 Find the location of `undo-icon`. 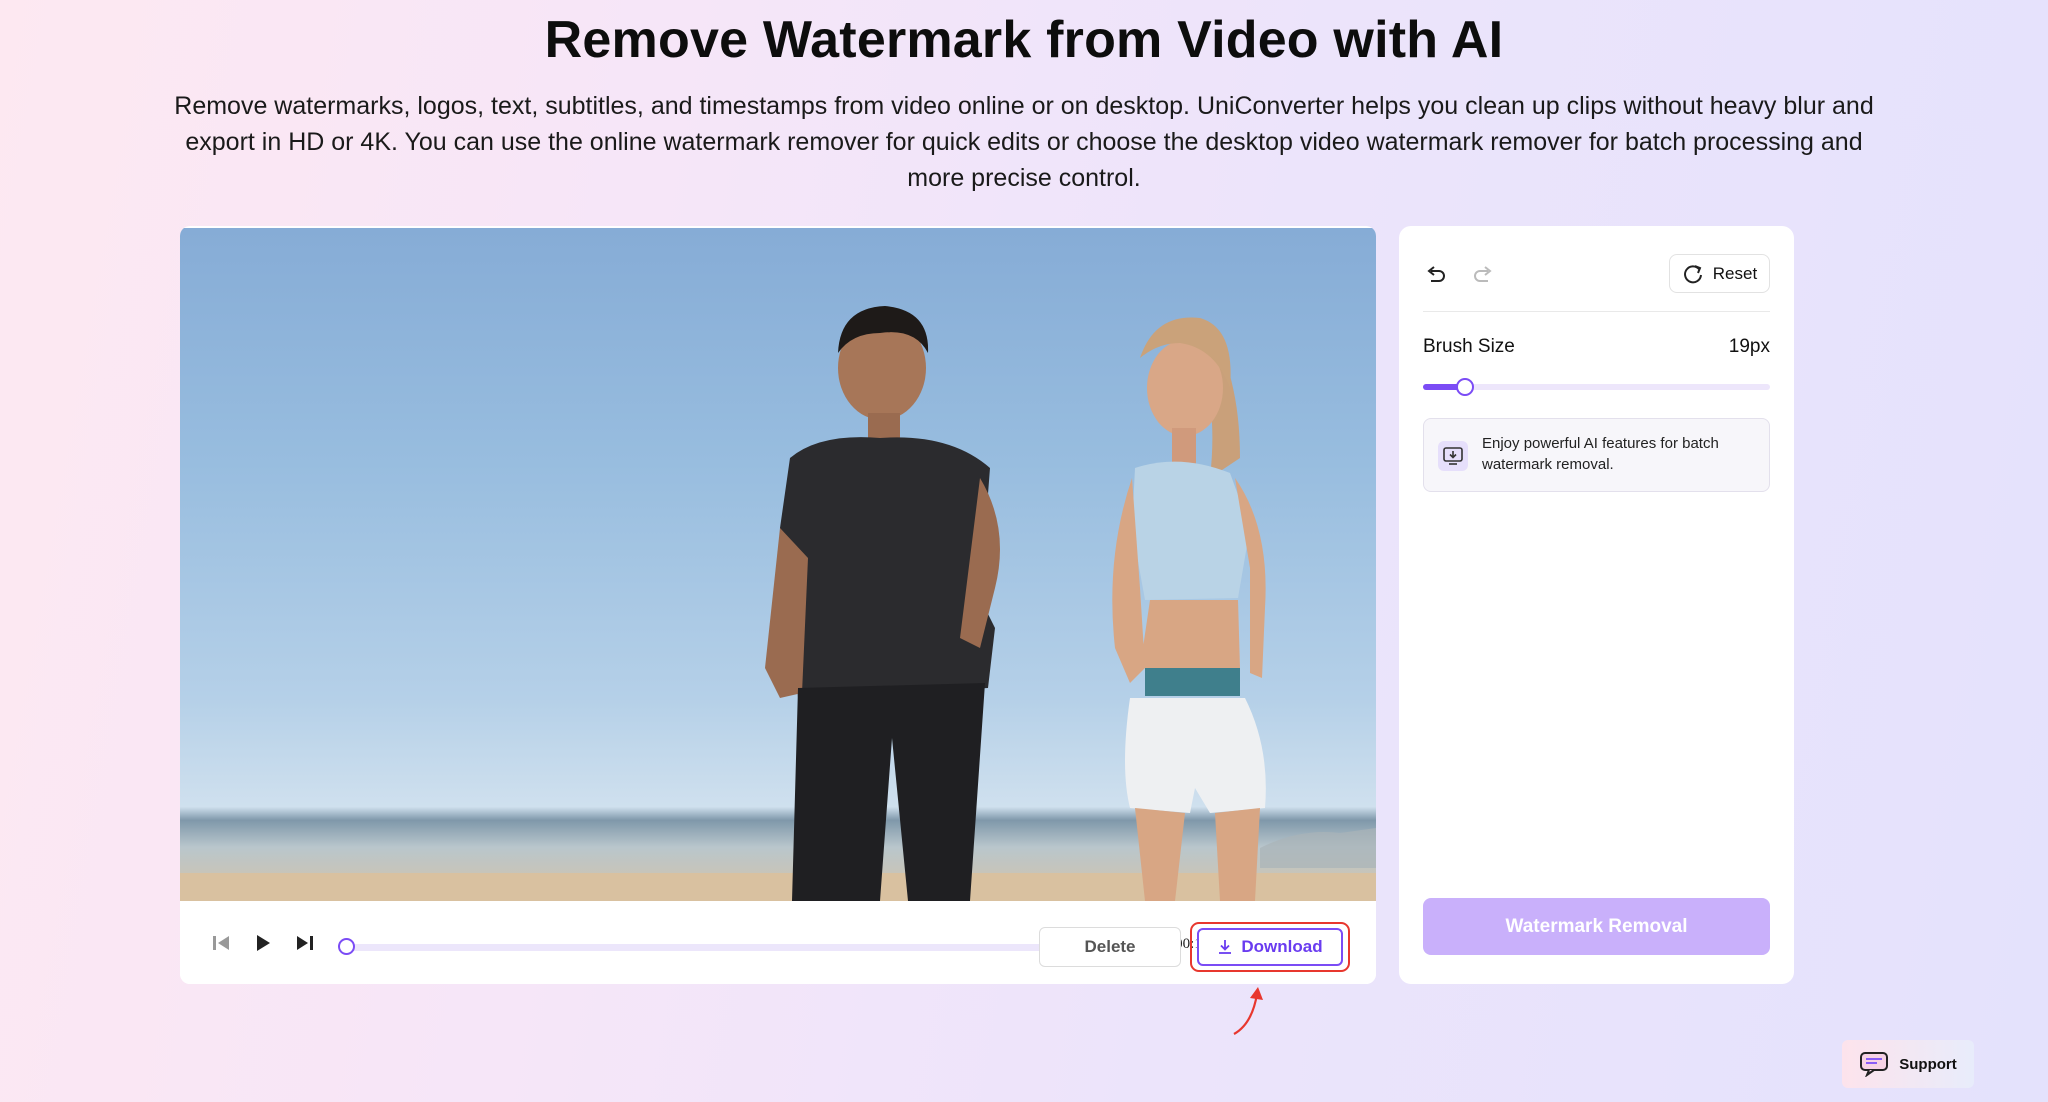

undo-icon is located at coordinates (1436, 275).